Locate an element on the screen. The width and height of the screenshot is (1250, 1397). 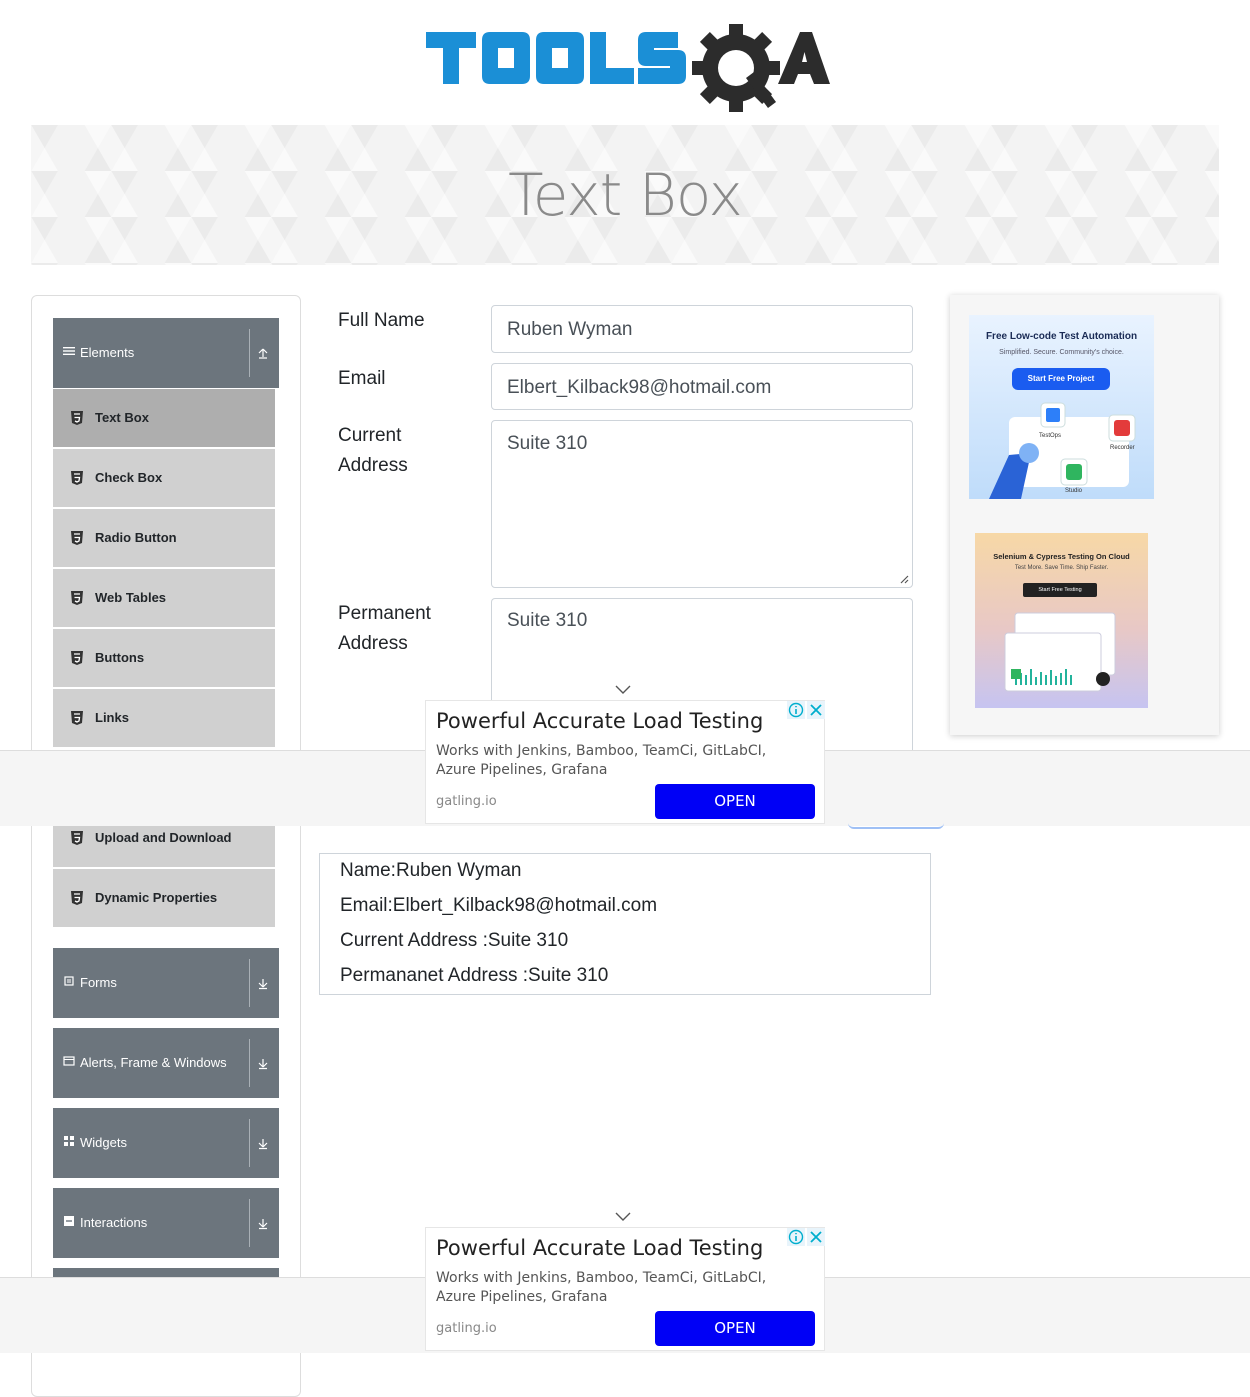
sidebar-item-label: Links is located at coordinates (112, 717).